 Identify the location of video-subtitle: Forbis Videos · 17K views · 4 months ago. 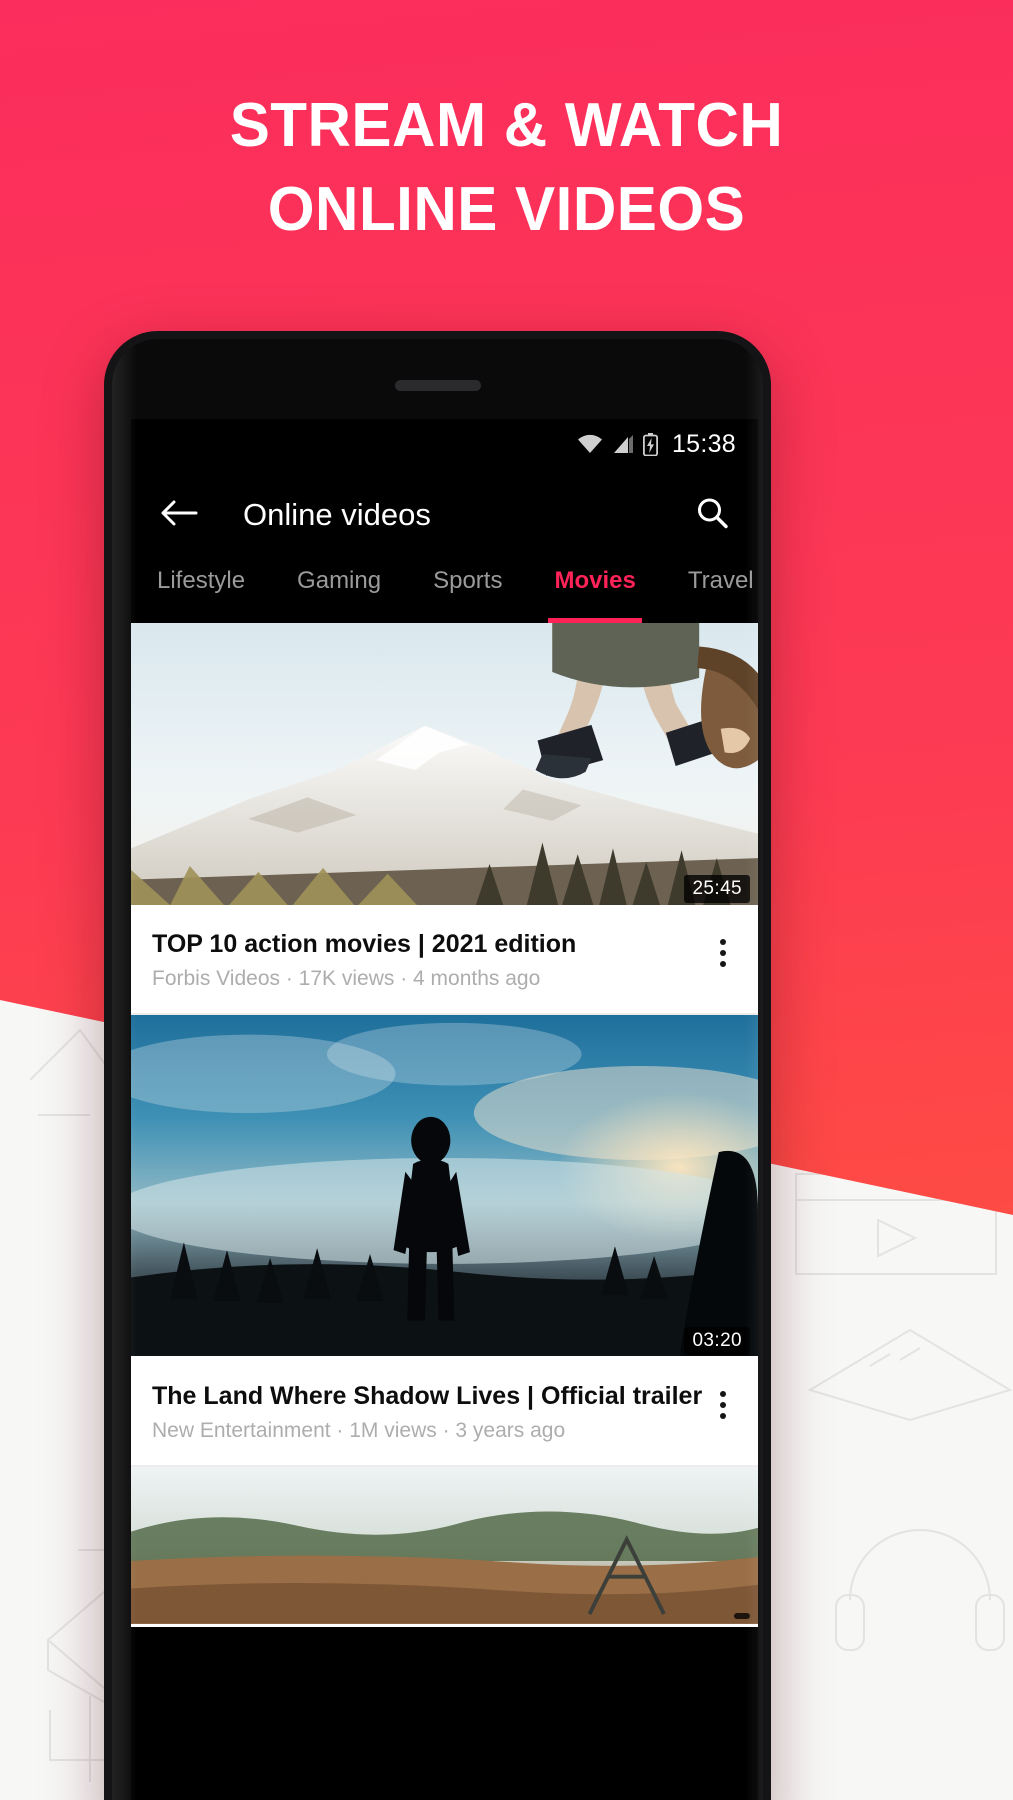
(346, 978).